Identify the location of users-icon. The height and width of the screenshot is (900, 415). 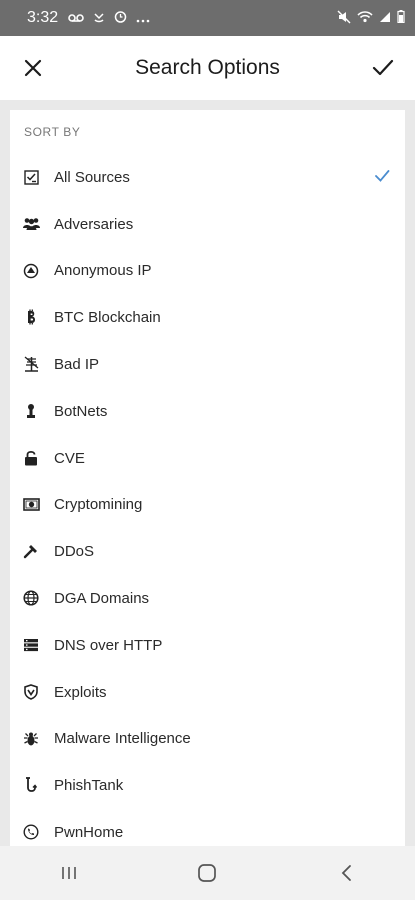
(31, 224).